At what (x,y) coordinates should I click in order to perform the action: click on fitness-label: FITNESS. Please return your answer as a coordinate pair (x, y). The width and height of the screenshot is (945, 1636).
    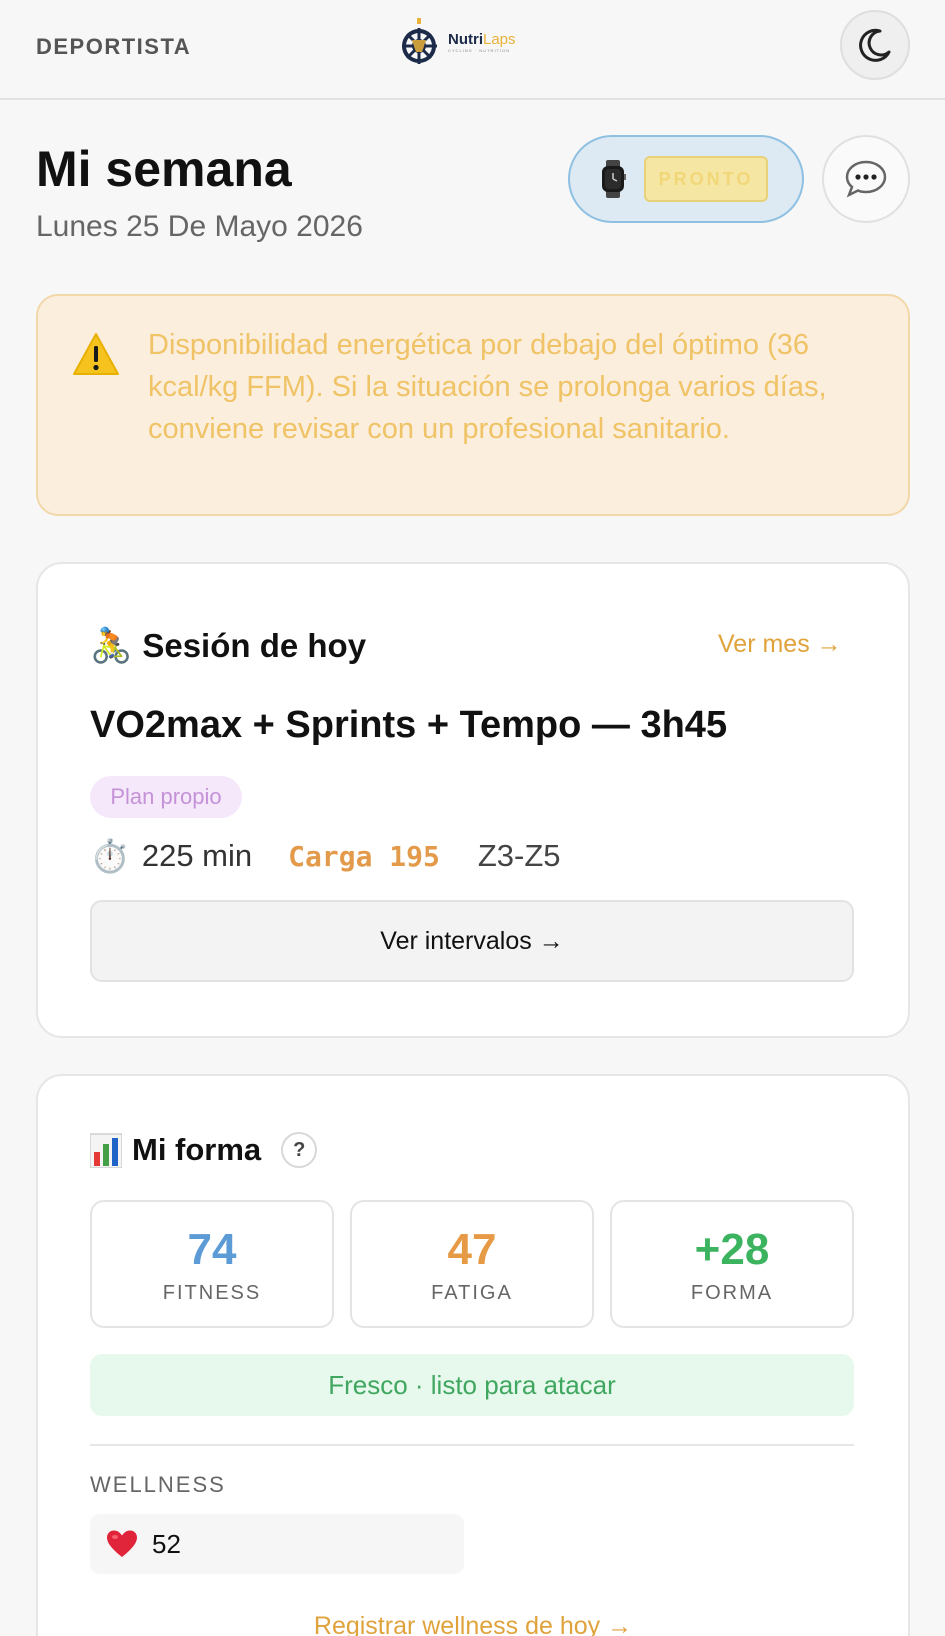
    Looking at the image, I should click on (212, 1292).